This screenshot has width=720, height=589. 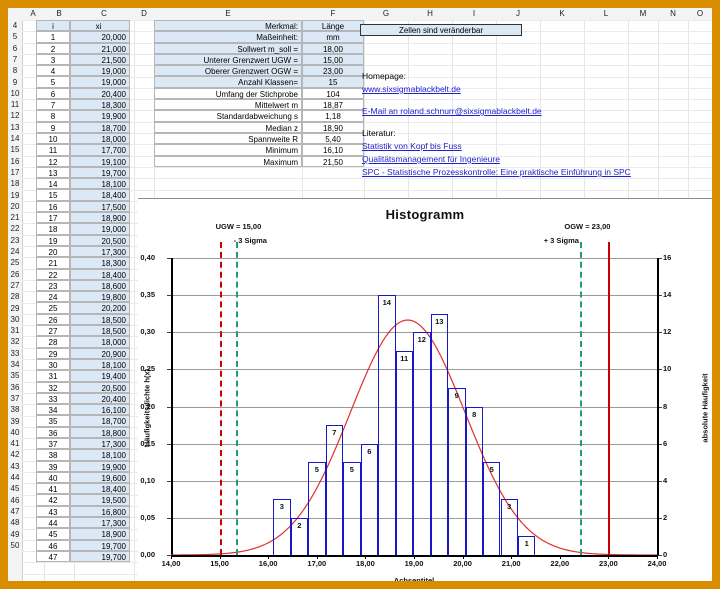 What do you see at coordinates (333, 59) in the screenshot?
I see `stats-value: 15,00` at bounding box center [333, 59].